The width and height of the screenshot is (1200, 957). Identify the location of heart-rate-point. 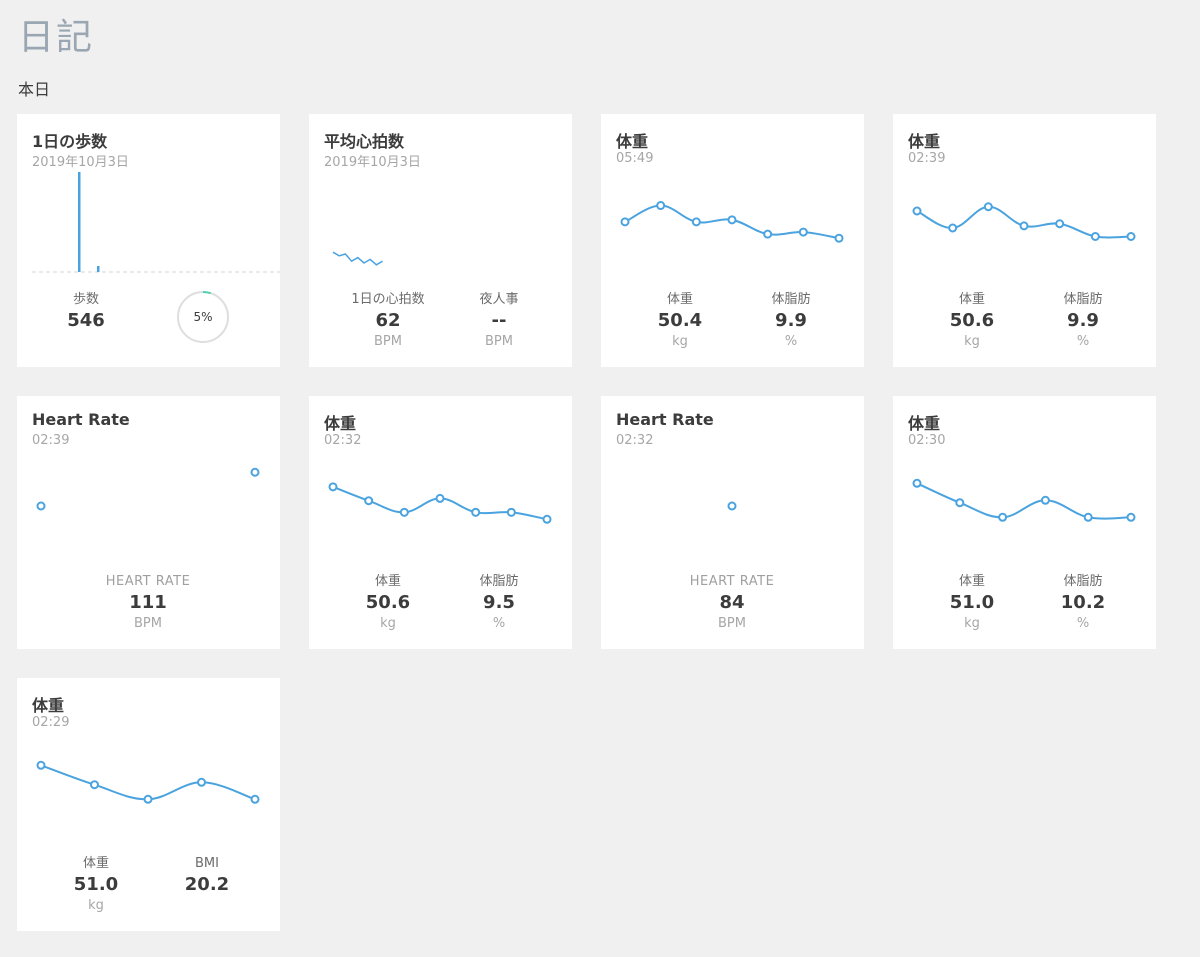
(255, 472).